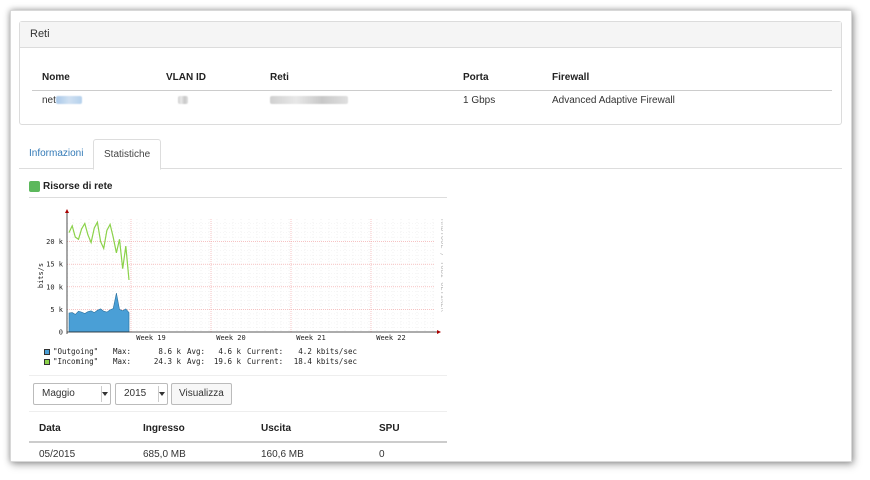 Image resolution: width=870 pixels, height=480 pixels. What do you see at coordinates (67, 211) in the screenshot?
I see `y-axis-arrow` at bounding box center [67, 211].